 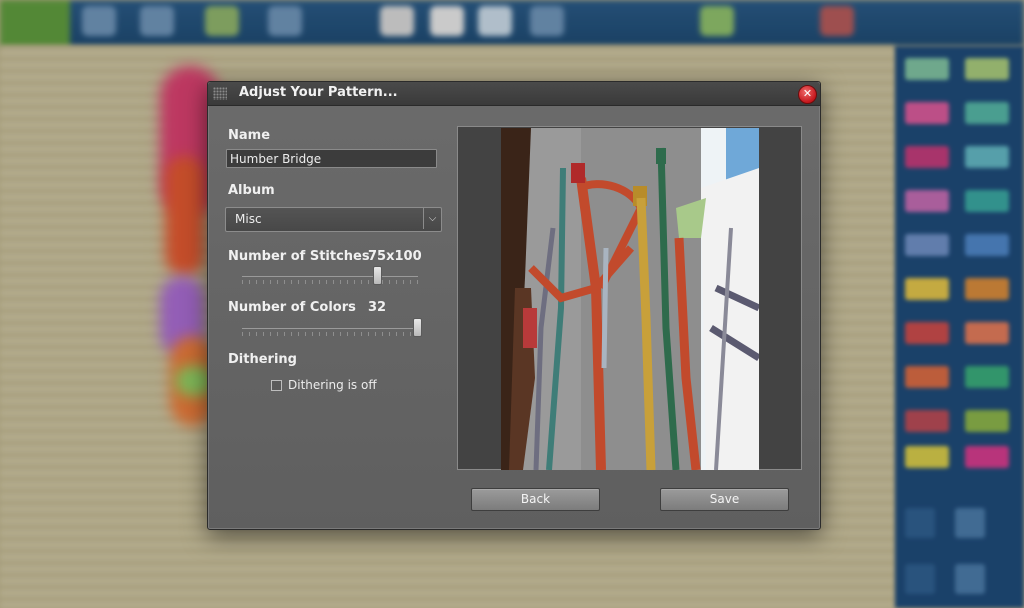 What do you see at coordinates (807, 94) in the screenshot?
I see `close-icon: ✕` at bounding box center [807, 94].